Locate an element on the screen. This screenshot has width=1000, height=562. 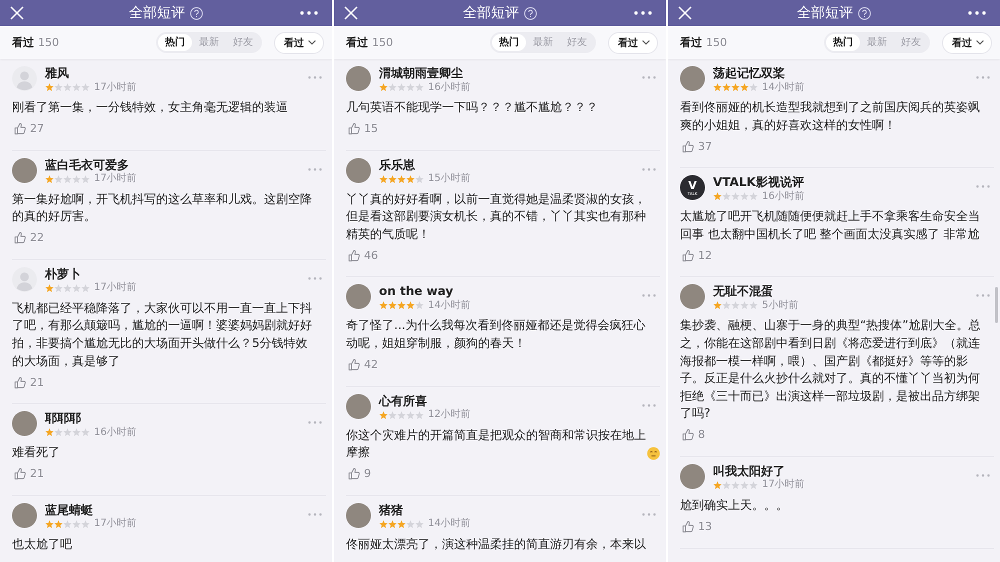
user-name: 荡起记忆双桨 is located at coordinates (749, 73).